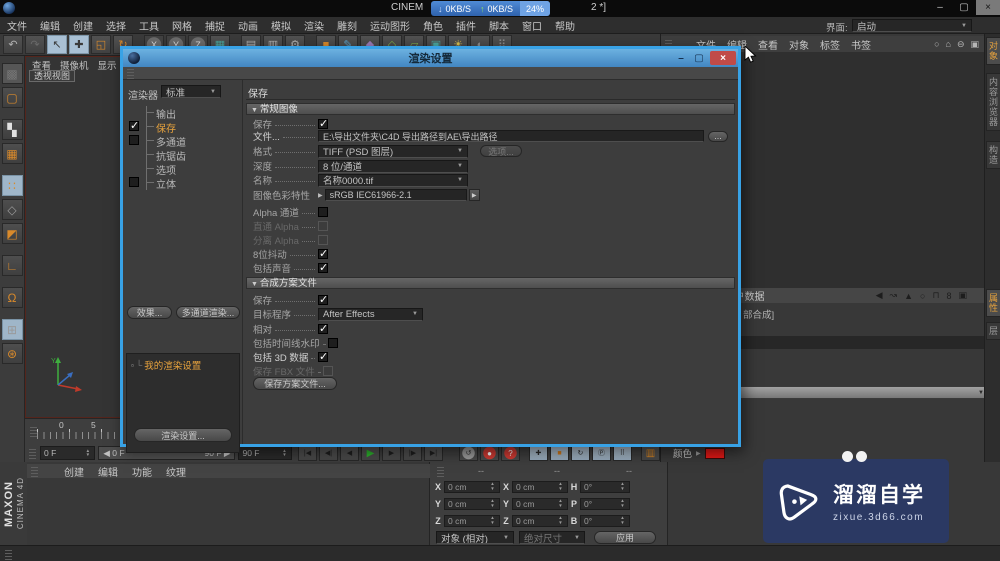 This screenshot has width=1000, height=561. I want to click on target-application-select: After Effects, so click(370, 314).